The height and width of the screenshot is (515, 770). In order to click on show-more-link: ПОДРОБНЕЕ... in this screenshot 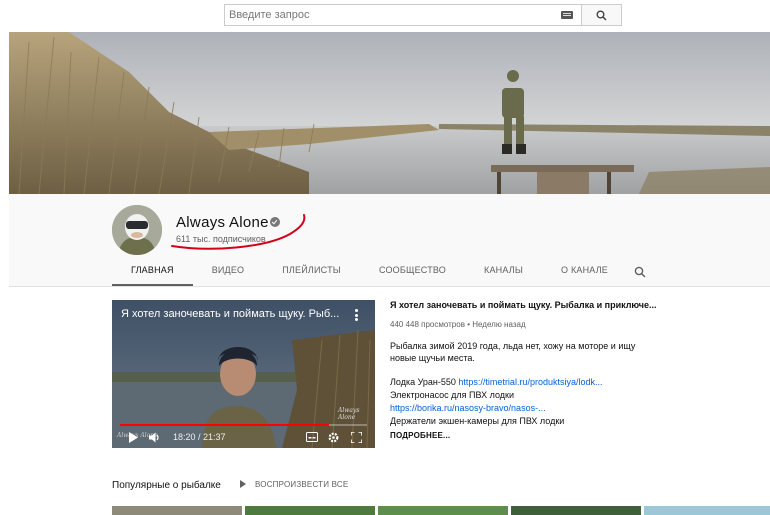, I will do `click(540, 435)`.